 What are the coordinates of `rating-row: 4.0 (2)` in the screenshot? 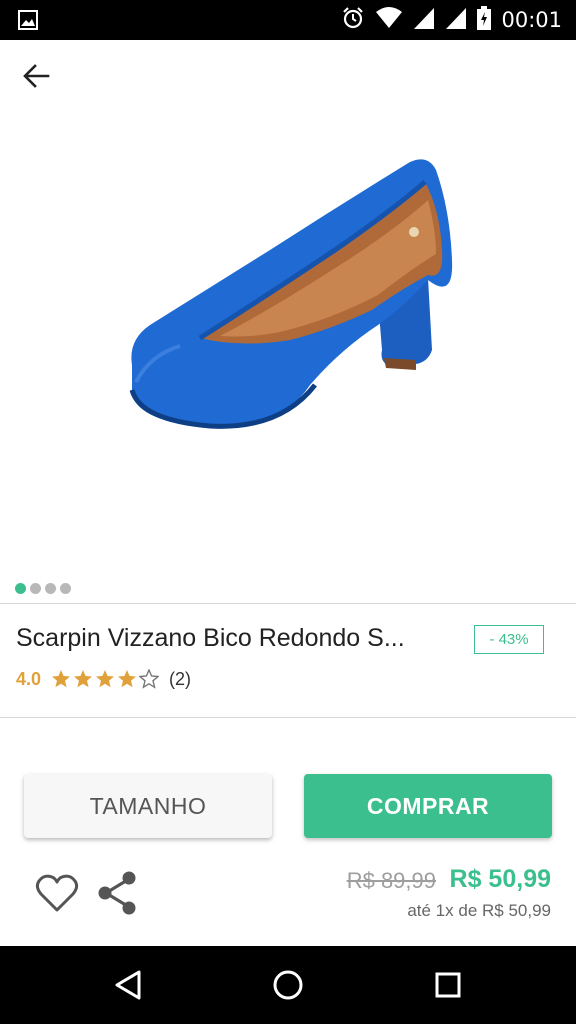 It's located at (103, 679).